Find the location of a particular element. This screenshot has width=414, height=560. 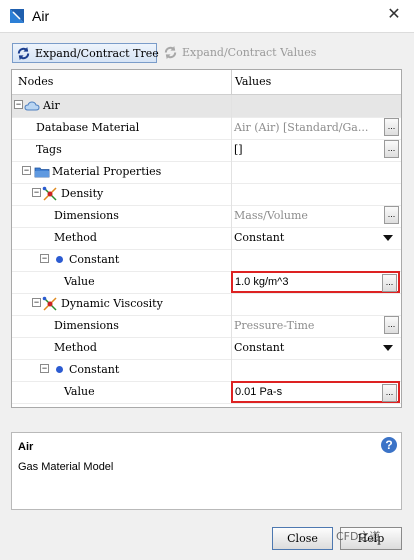

density-method-select: Constant is located at coordinates (259, 237).